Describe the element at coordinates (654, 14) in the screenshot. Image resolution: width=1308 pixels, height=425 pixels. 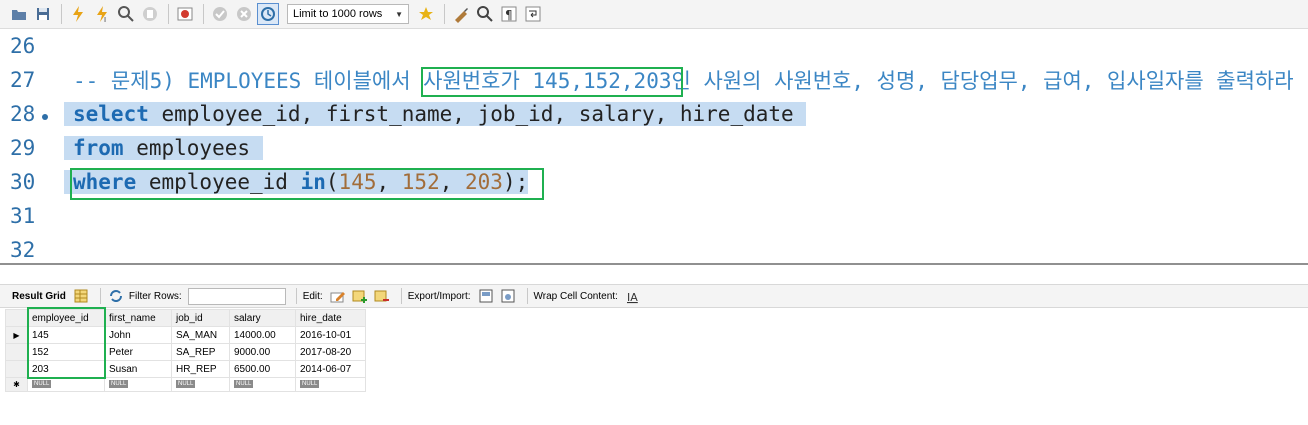
I see `editor-toolbar: I Limit to 1000 rows ▼ ¶` at that location.